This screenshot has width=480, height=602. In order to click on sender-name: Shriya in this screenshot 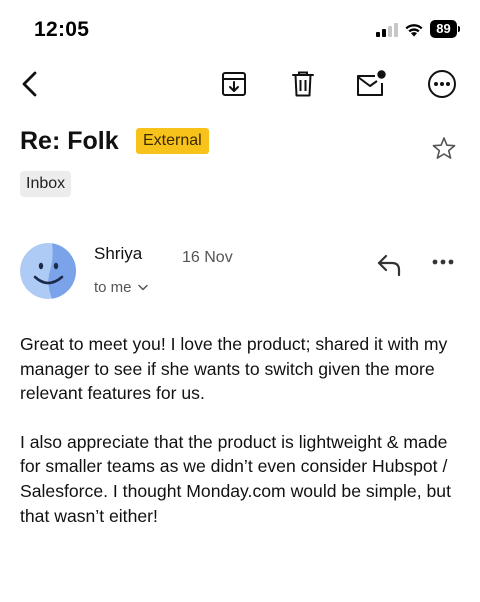, I will do `click(118, 254)`.